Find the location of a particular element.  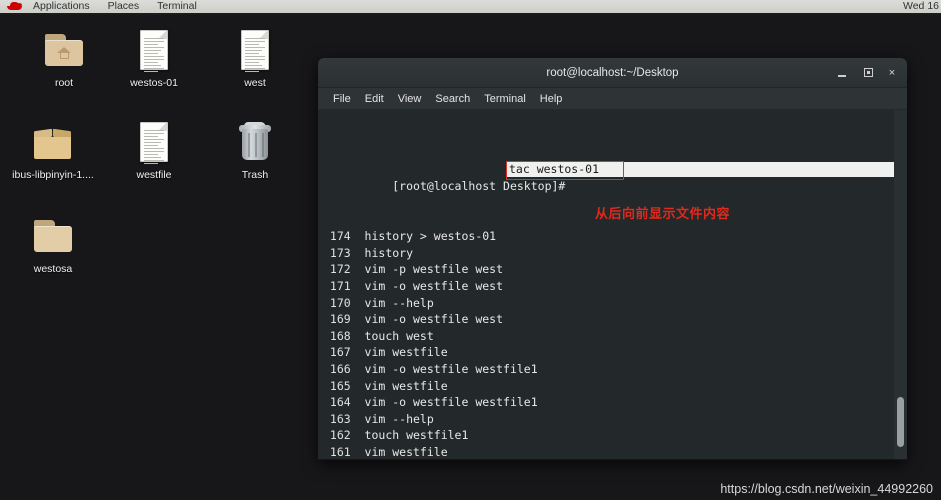

history-command: vim -p westfile west is located at coordinates (434, 269).